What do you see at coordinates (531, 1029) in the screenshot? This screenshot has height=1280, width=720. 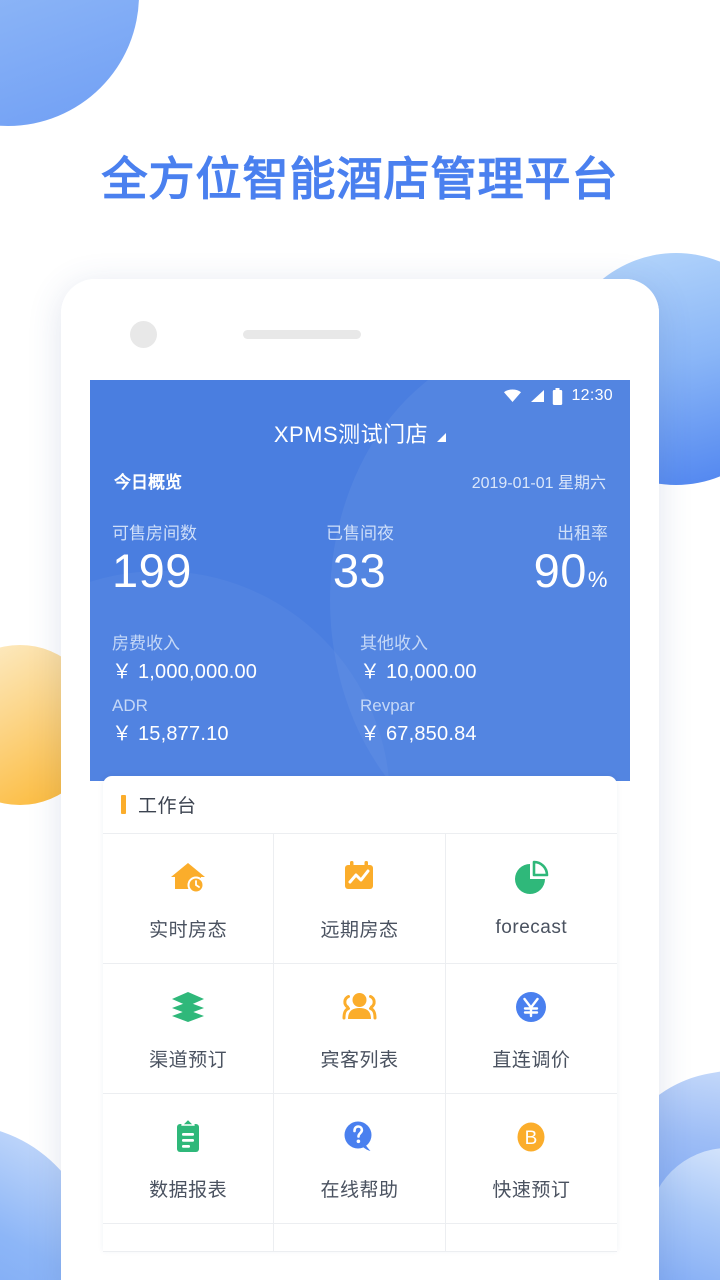 I see `workbench-item-direct-pricing: 直连调价` at bounding box center [531, 1029].